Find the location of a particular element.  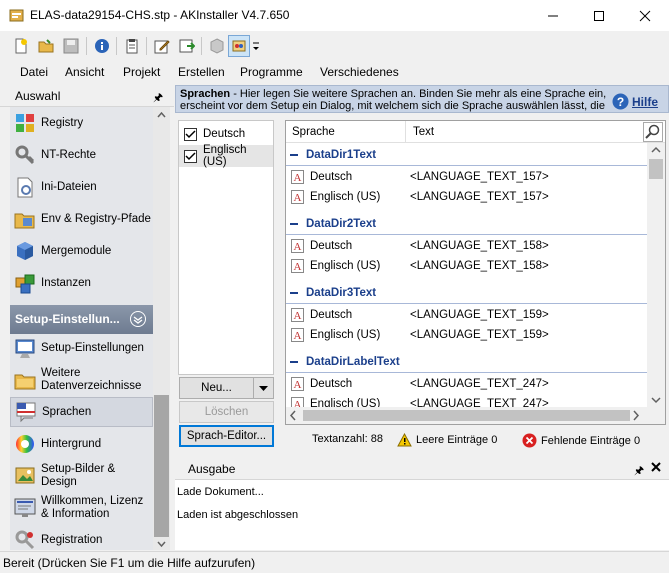

edit-icon is located at coordinates (162, 46).